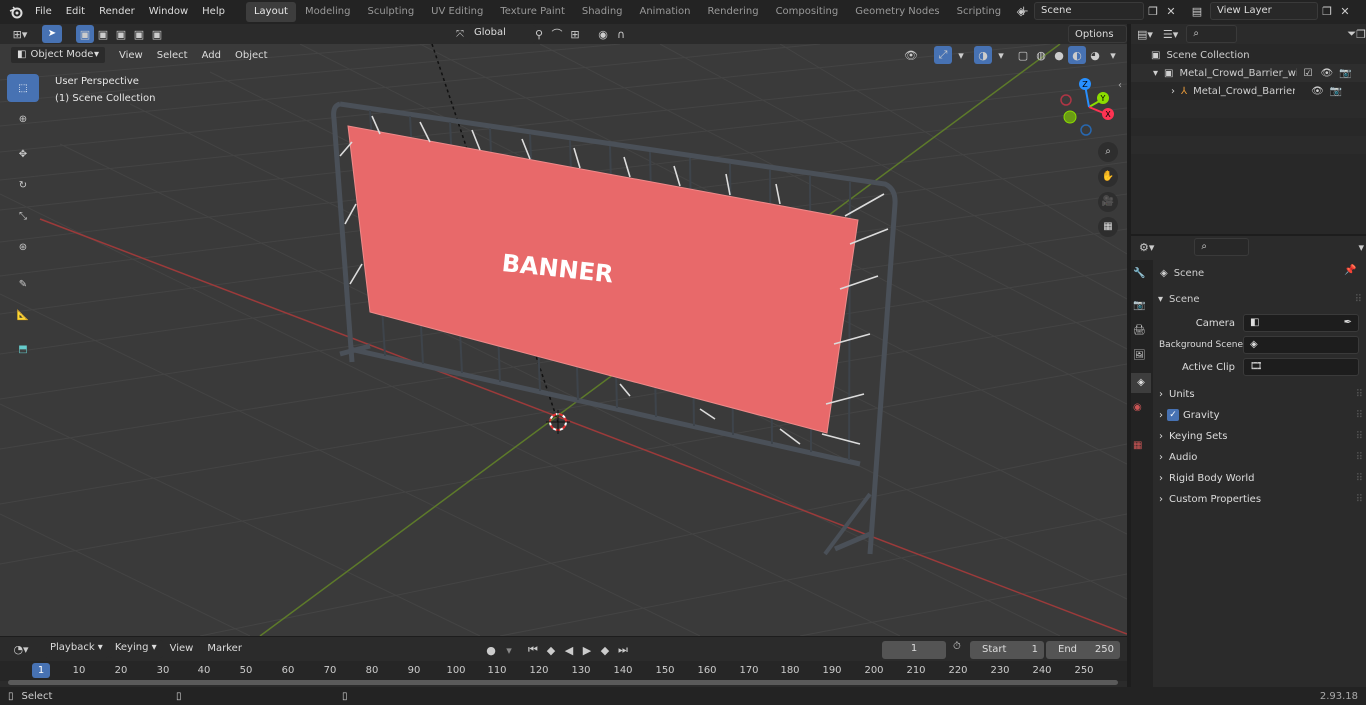  What do you see at coordinates (75, 12) in the screenshot?
I see `menu-edit: Edit` at bounding box center [75, 12].